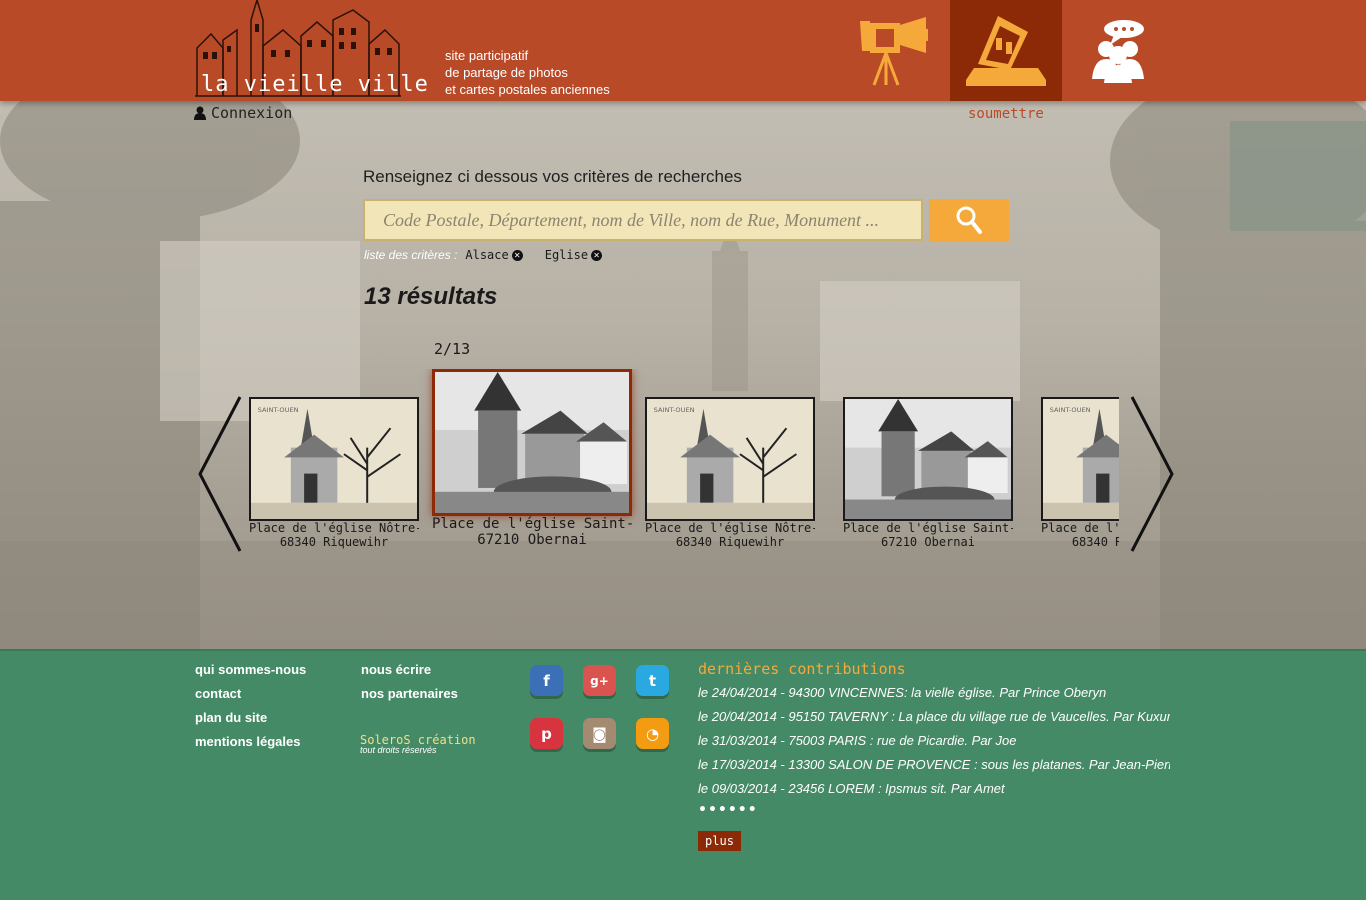 The image size is (1366, 900). Describe the element at coordinates (418, 744) in the screenshot. I see `credit-block: SoleroS création tout droits réservés` at that location.